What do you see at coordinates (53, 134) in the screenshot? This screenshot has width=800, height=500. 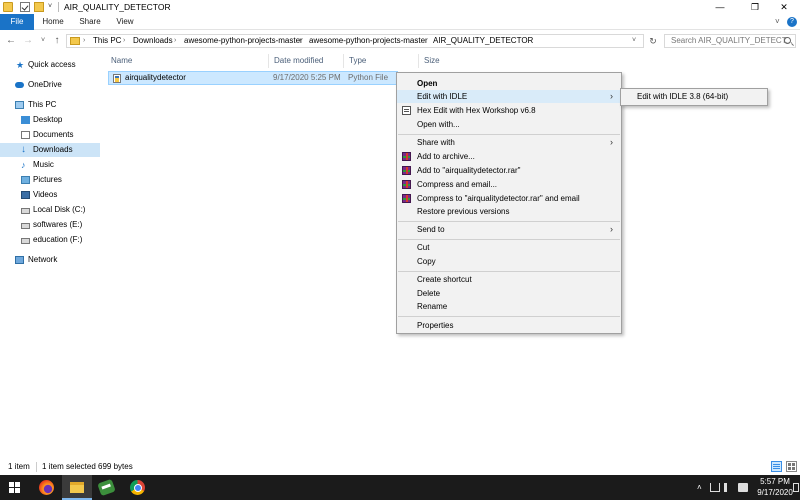 I see `sidebar-item-label: Documents` at bounding box center [53, 134].